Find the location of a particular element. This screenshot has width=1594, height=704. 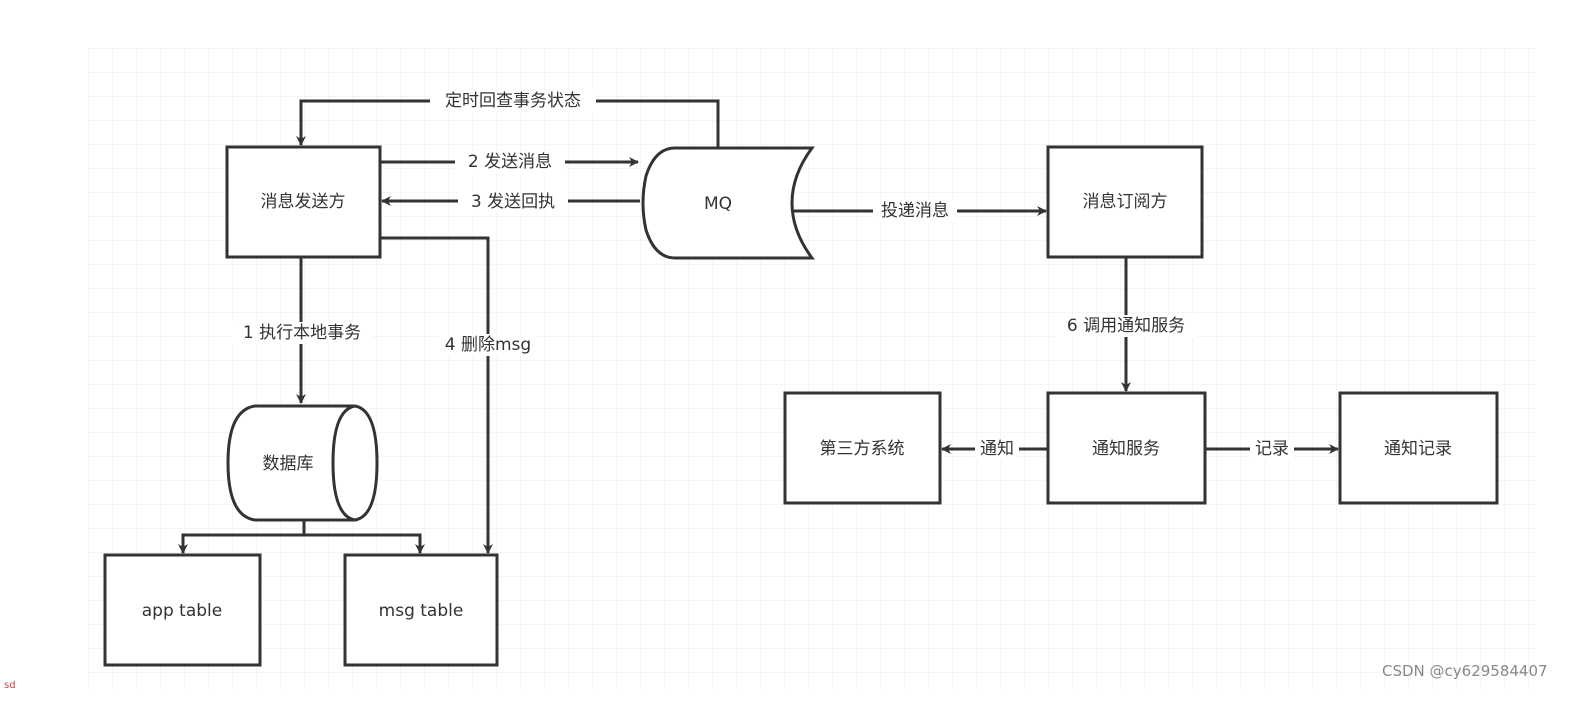

label-check-status: 定时回查事务状态 is located at coordinates (513, 101).